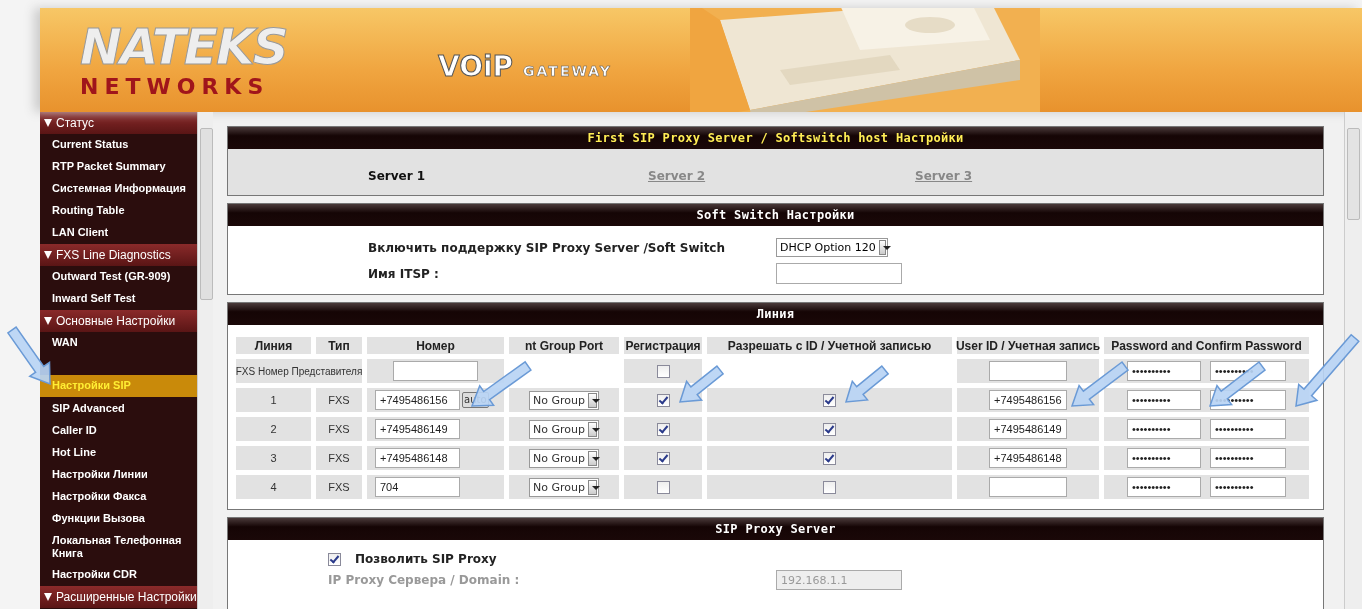  Describe the element at coordinates (118, 233) in the screenshot. I see `sidebar-item: LAN Client` at that location.